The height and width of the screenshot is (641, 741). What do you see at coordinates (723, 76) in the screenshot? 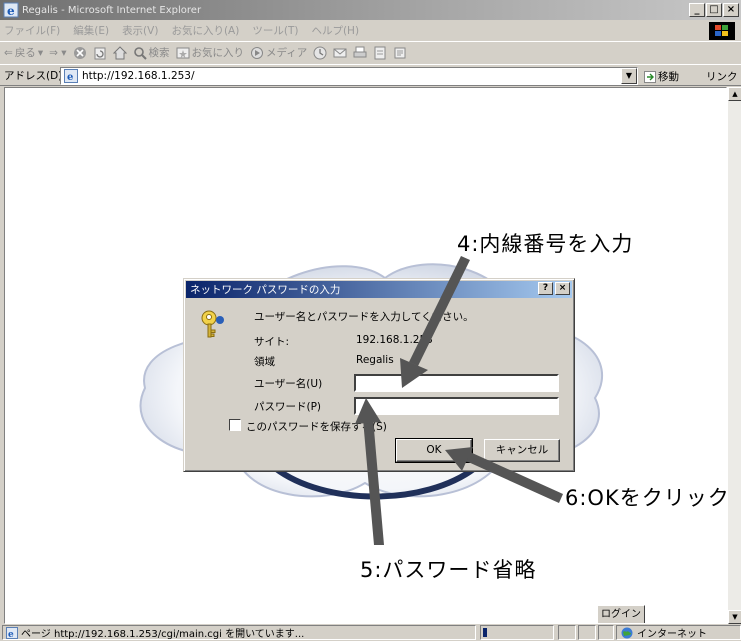
I see `links-button: リンク »` at bounding box center [723, 76].